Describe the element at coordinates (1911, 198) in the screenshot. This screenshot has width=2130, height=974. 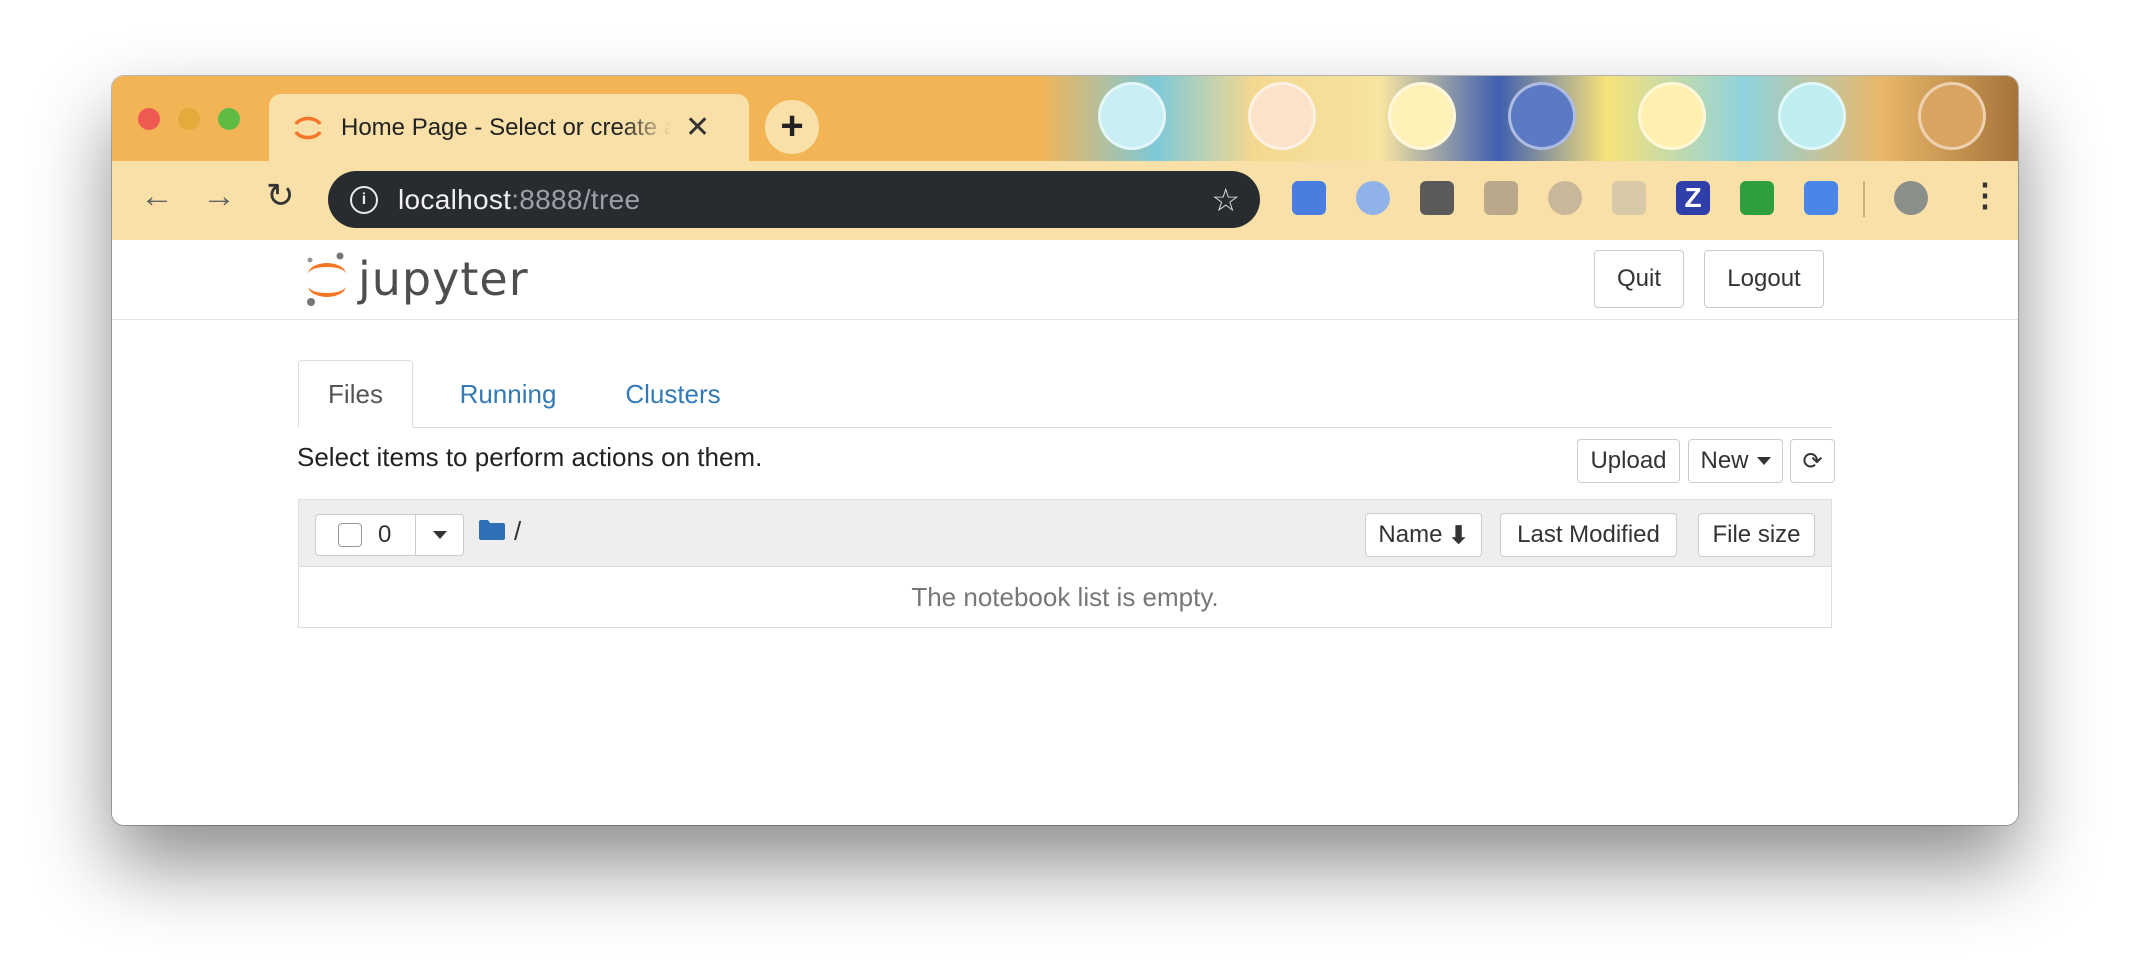
I see `profile-avatar` at that location.